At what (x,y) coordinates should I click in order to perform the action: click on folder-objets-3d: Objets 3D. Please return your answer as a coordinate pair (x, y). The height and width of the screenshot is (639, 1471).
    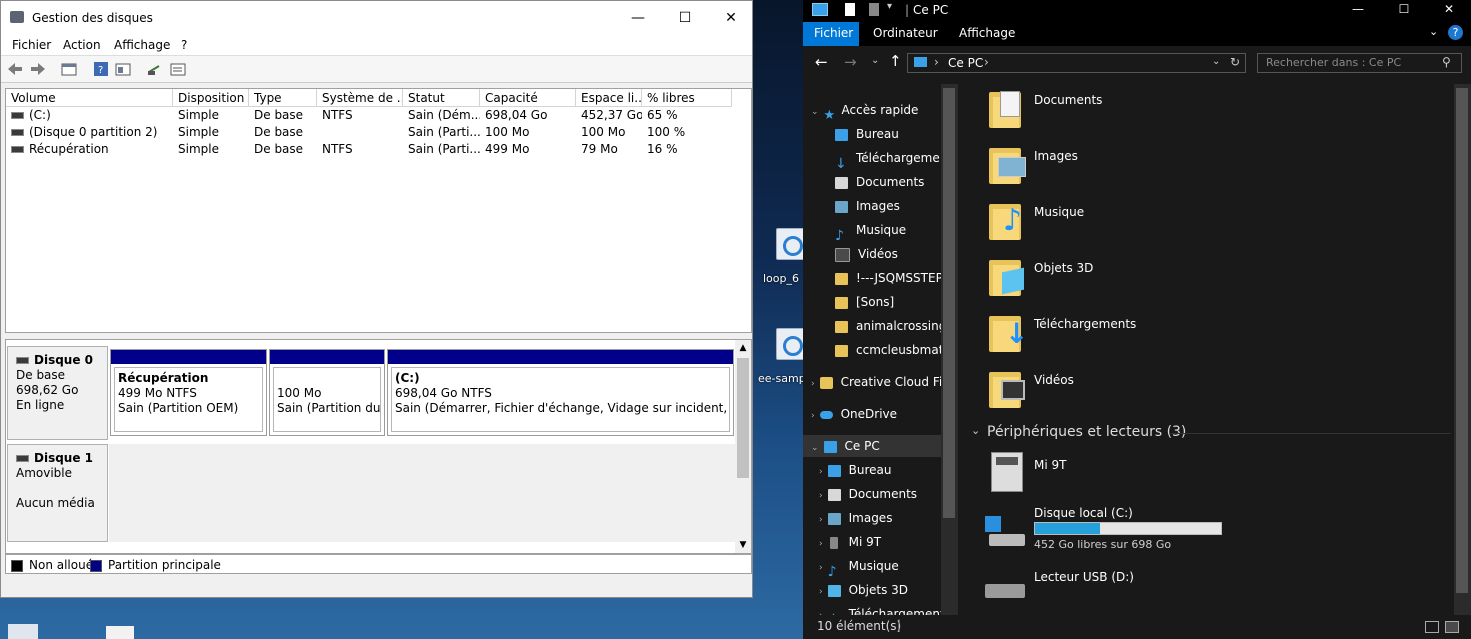
    Looking at the image, I should click on (1203, 280).